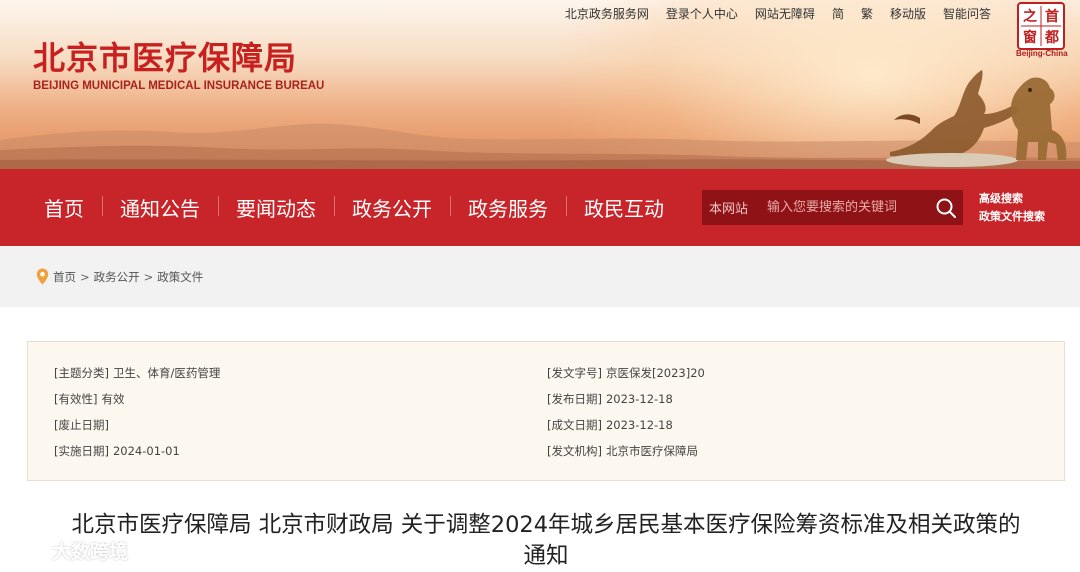 The width and height of the screenshot is (1080, 572). What do you see at coordinates (42, 276) in the screenshot?
I see `location-pin-icon` at bounding box center [42, 276].